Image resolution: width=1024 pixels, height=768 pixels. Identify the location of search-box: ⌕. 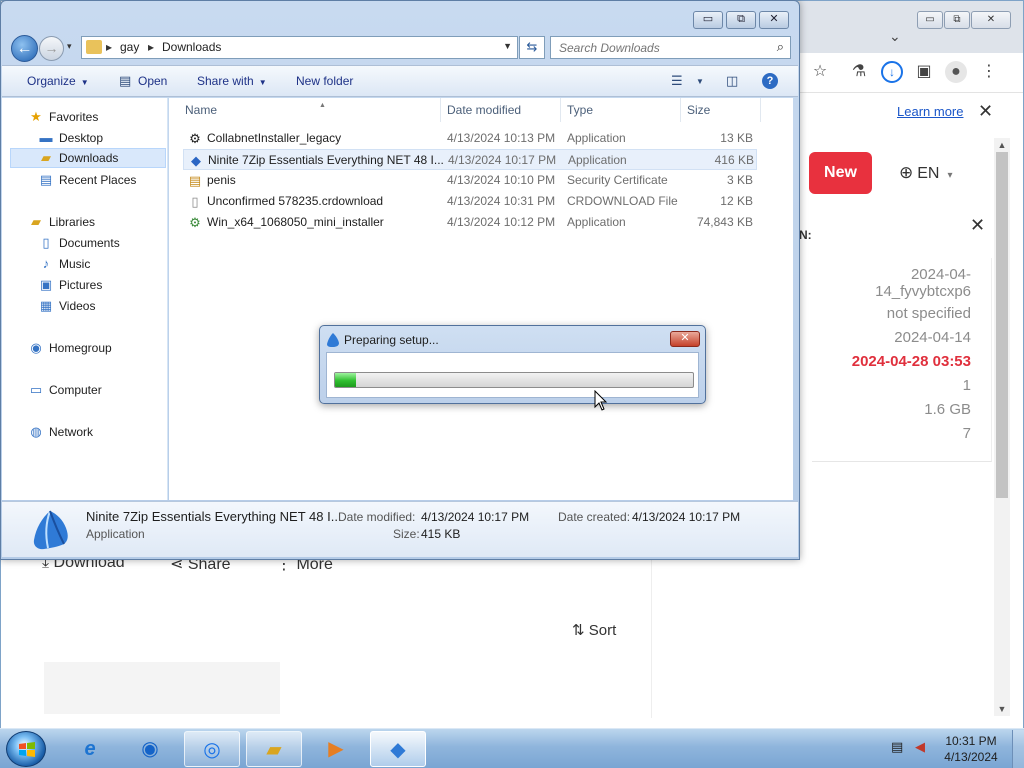
(670, 47).